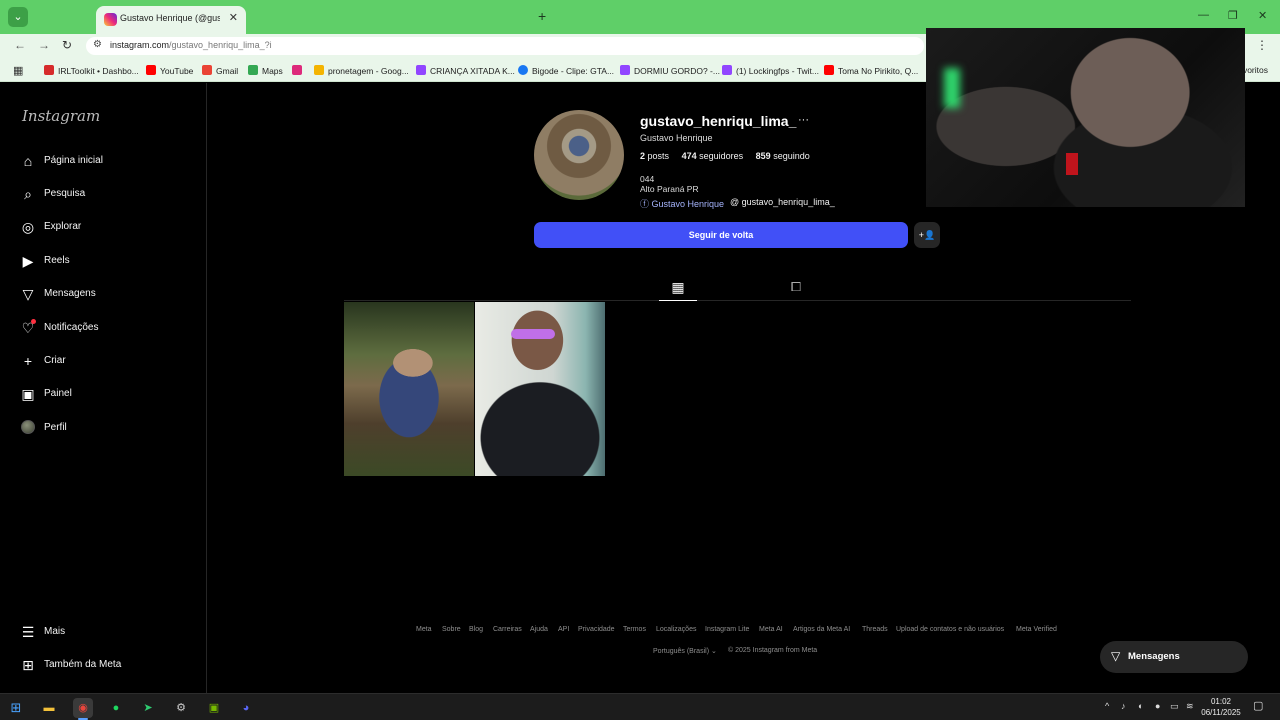  I want to click on new-tab-button: +, so click(542, 16).